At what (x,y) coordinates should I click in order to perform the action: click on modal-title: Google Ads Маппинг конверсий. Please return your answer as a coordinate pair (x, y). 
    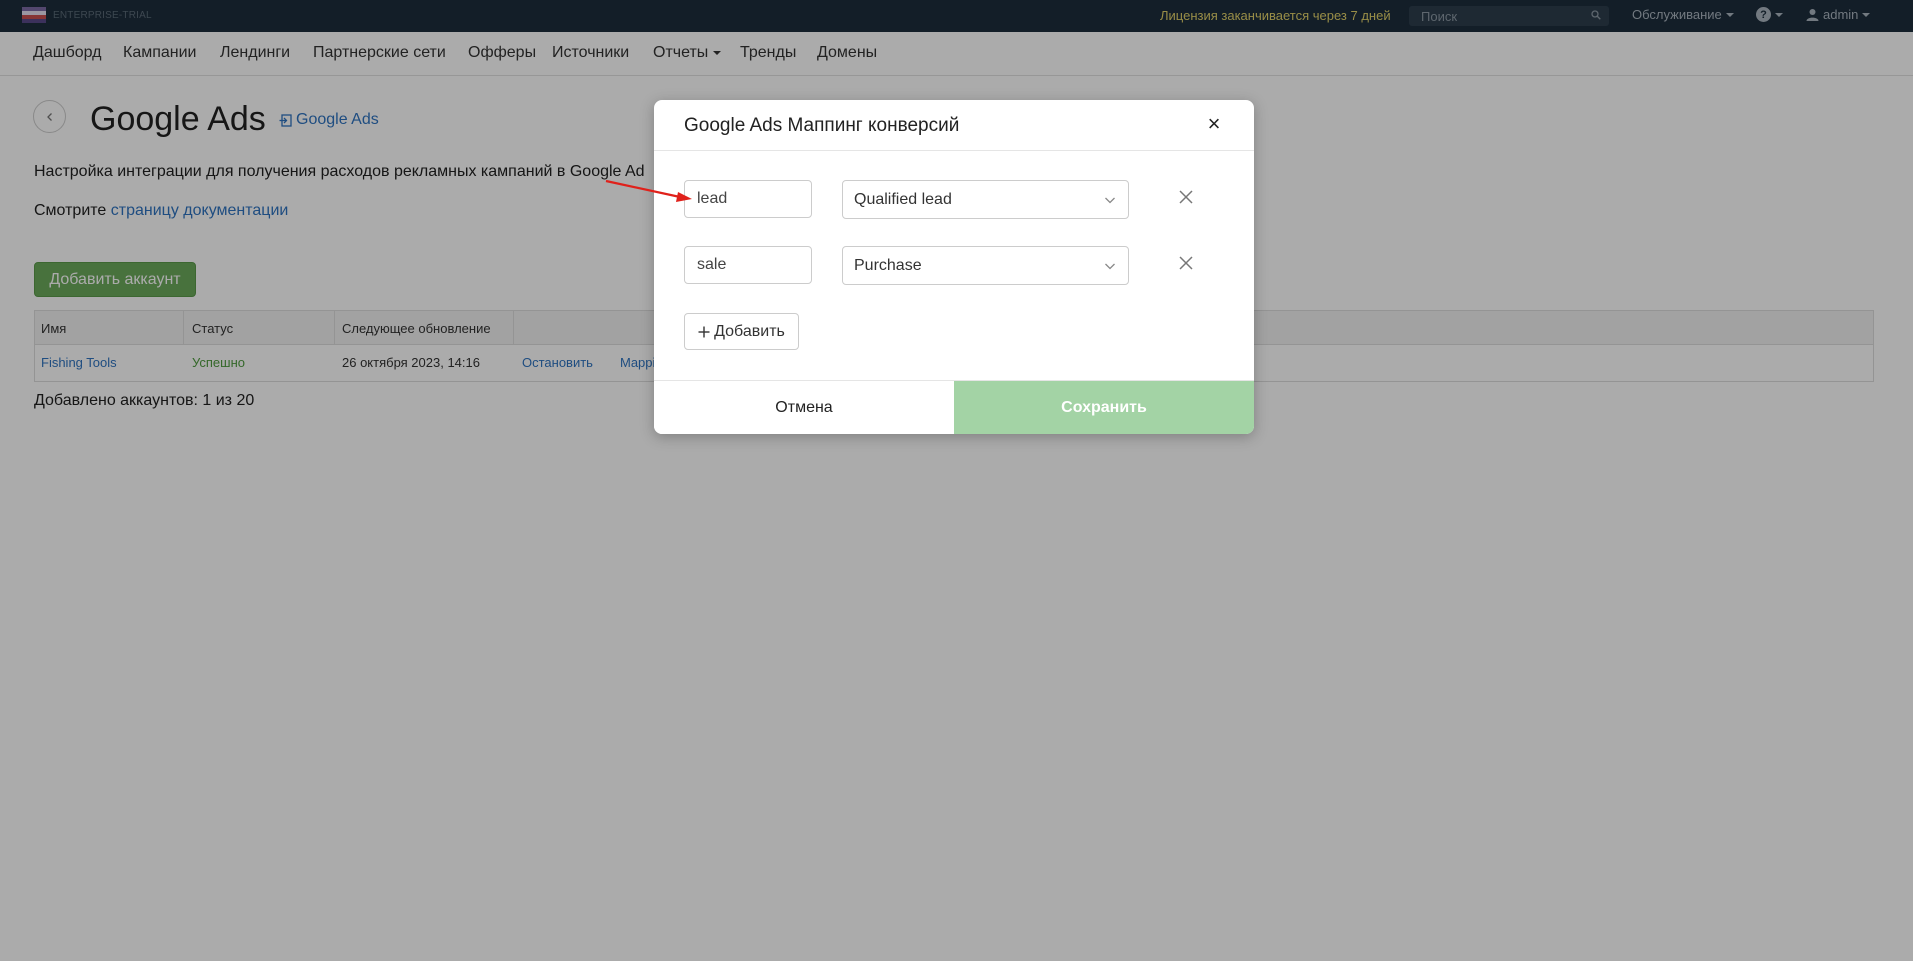
    Looking at the image, I should click on (822, 125).